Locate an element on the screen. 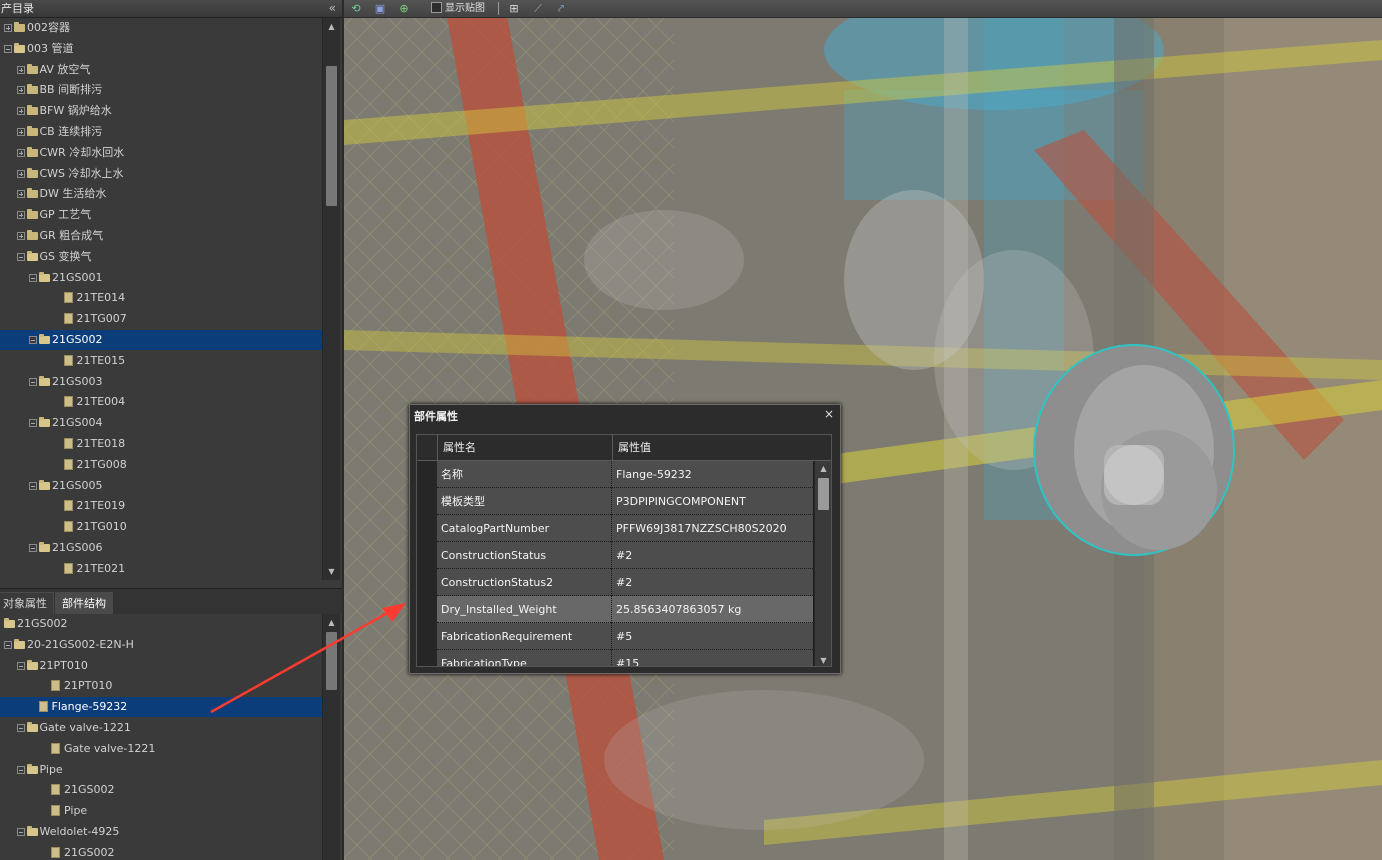 This screenshot has width=1382, height=860. fit-view-icon: ▣ is located at coordinates (380, 9).